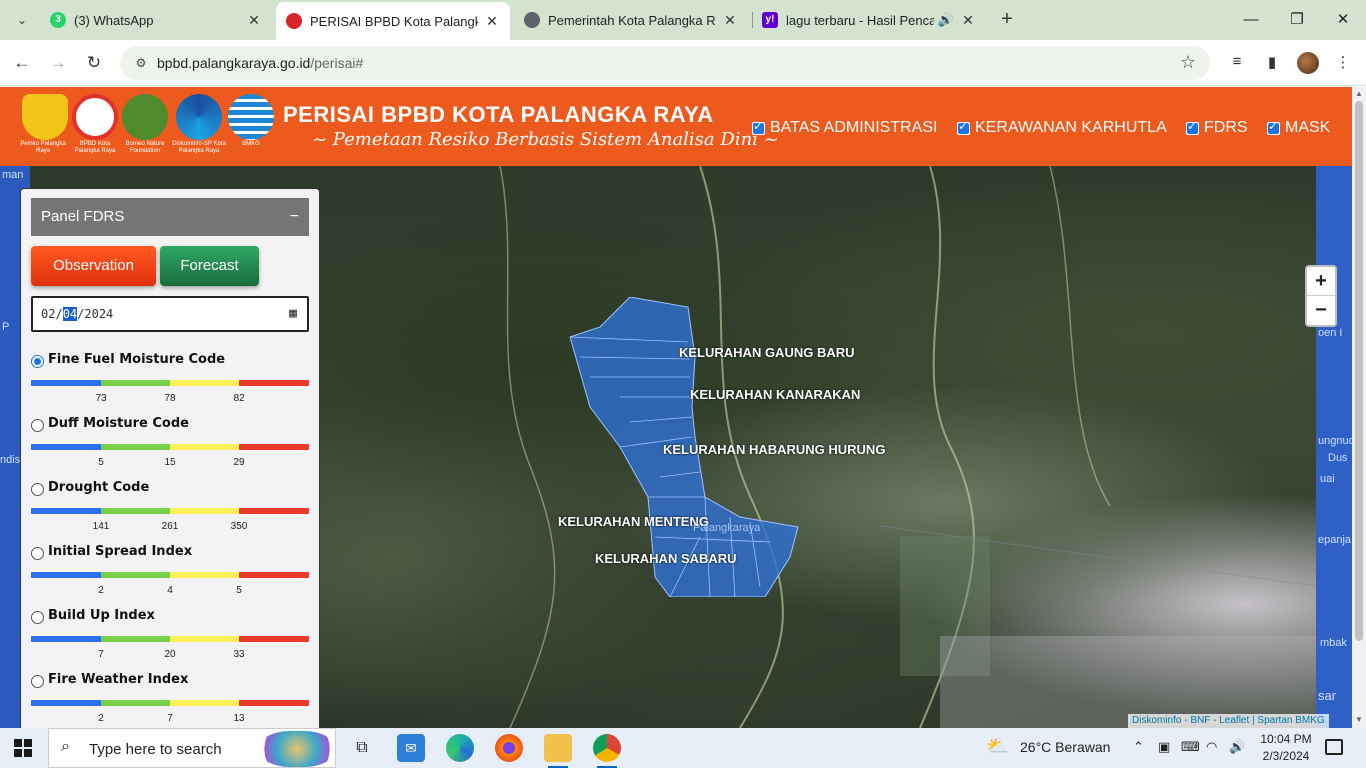 This screenshot has width=1366, height=768. I want to click on fdrs-index-name: Initial Spread Index, so click(120, 551).